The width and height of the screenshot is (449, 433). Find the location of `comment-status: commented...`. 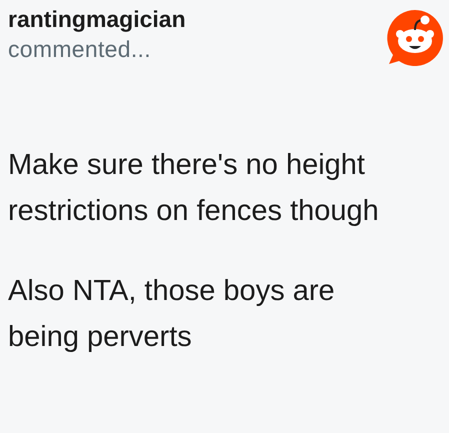

comment-status: commented... is located at coordinates (80, 49).